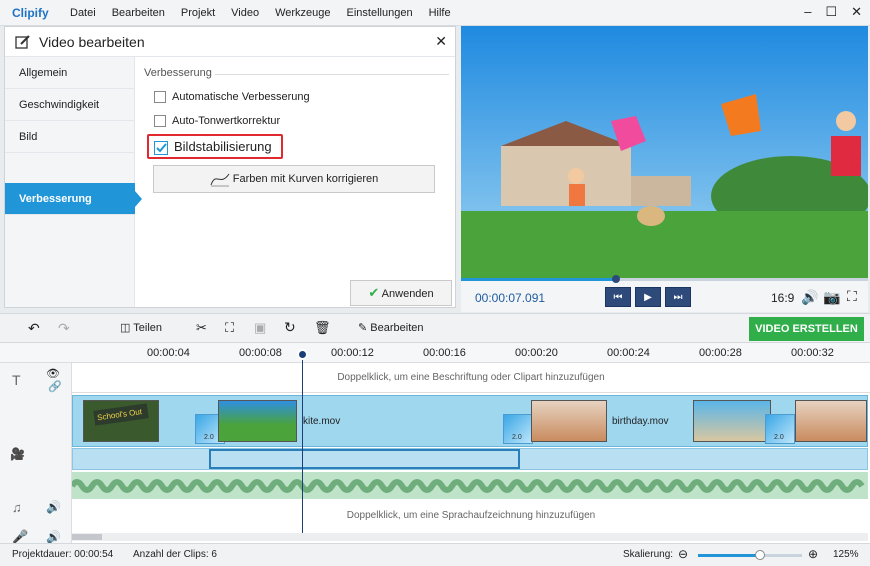 The width and height of the screenshot is (870, 566). What do you see at coordinates (121, 421) in the screenshot?
I see `clip-thumbnail-school: School's Out` at bounding box center [121, 421].